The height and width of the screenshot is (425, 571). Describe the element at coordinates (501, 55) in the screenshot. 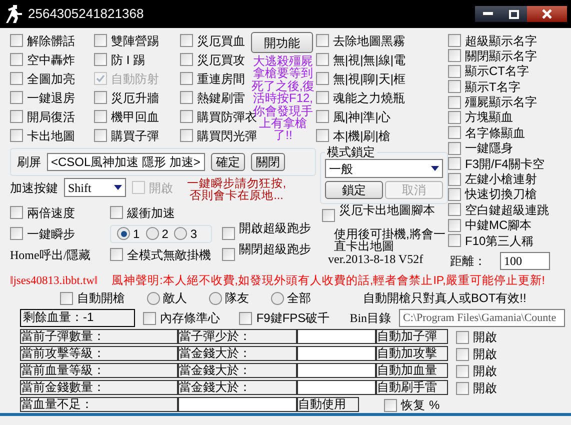

I see `checkbox-label: 關閉顯示名字` at that location.